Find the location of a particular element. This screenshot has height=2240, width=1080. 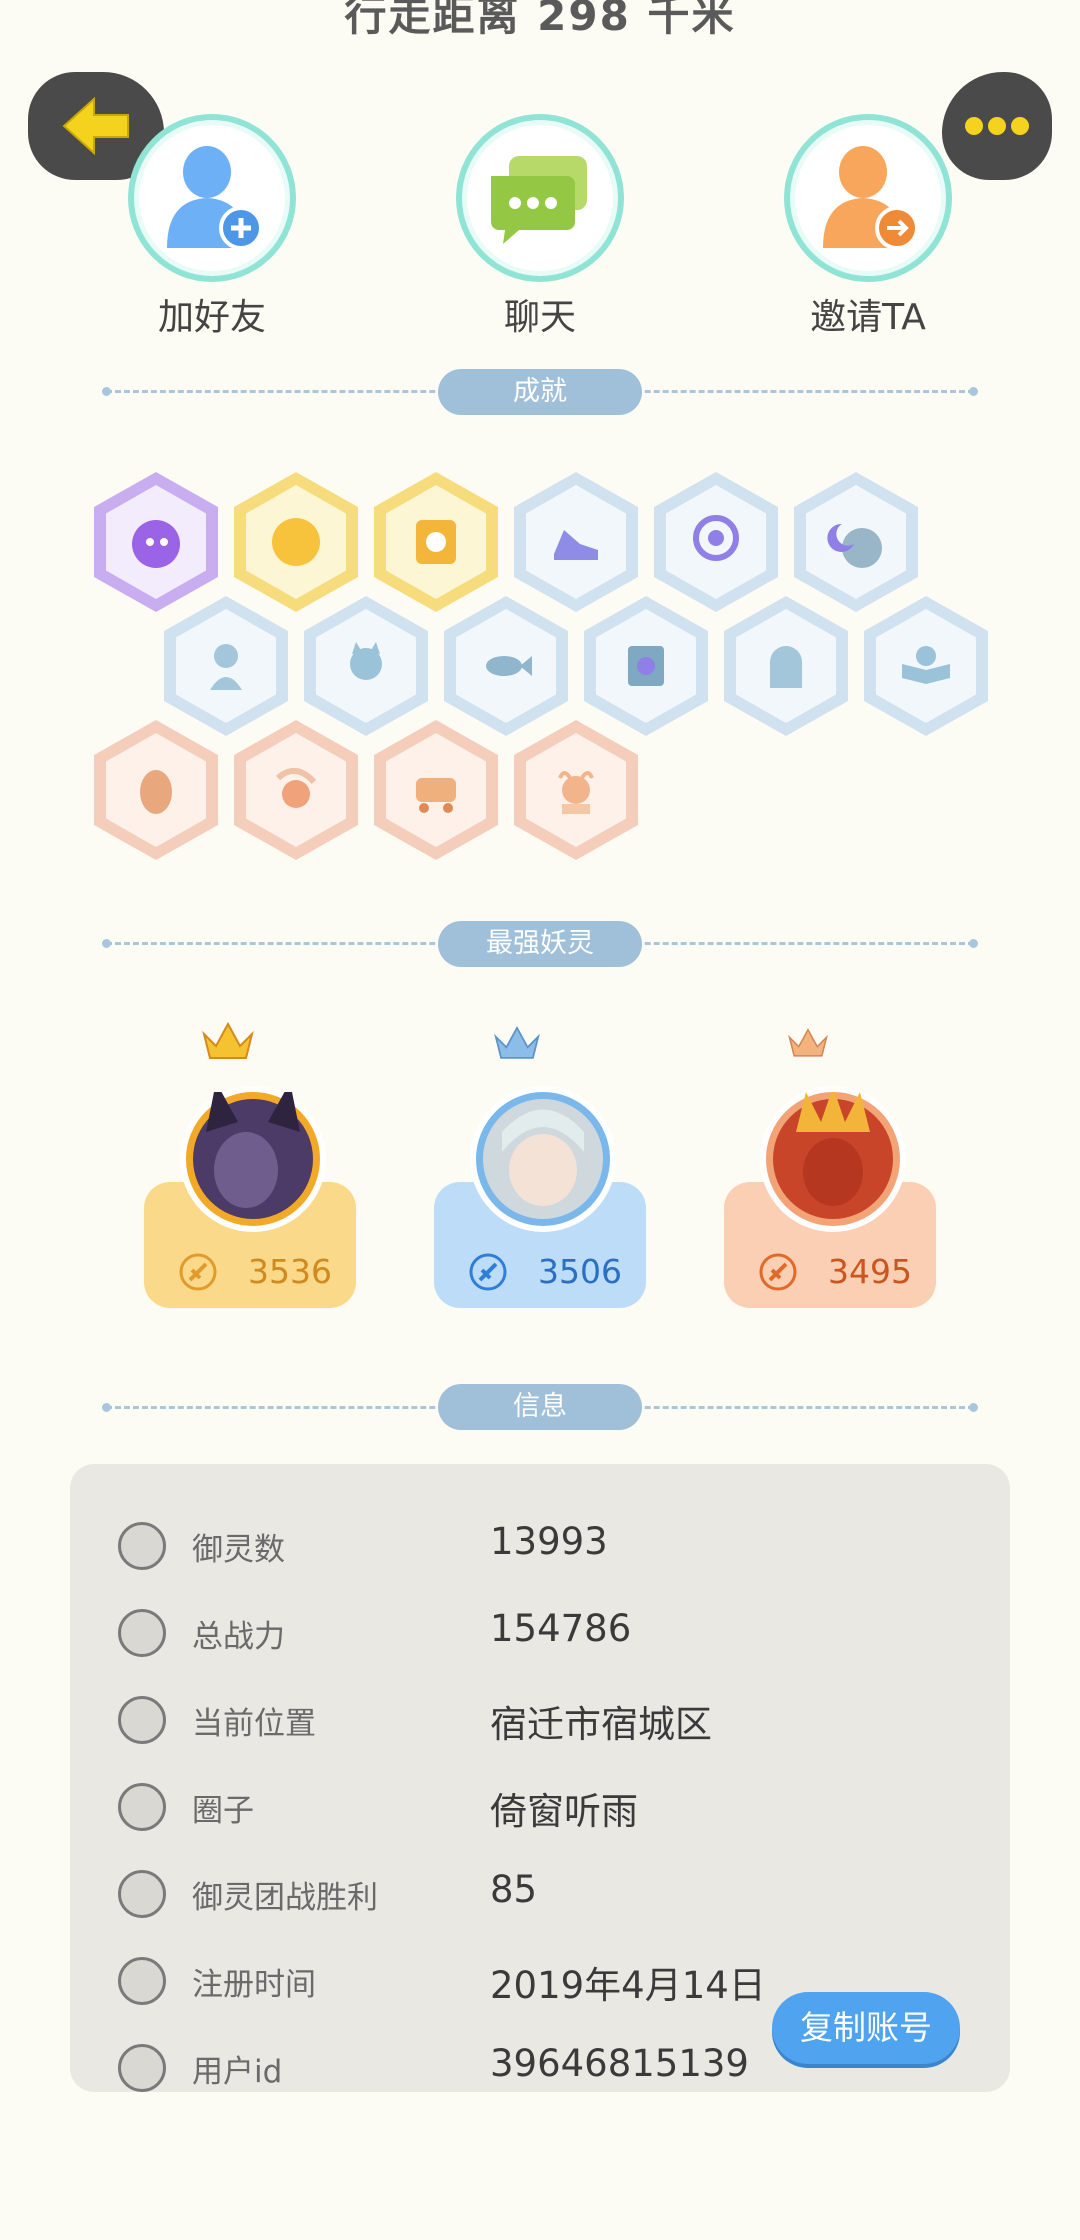

swirl-icon is located at coordinates (296, 788).